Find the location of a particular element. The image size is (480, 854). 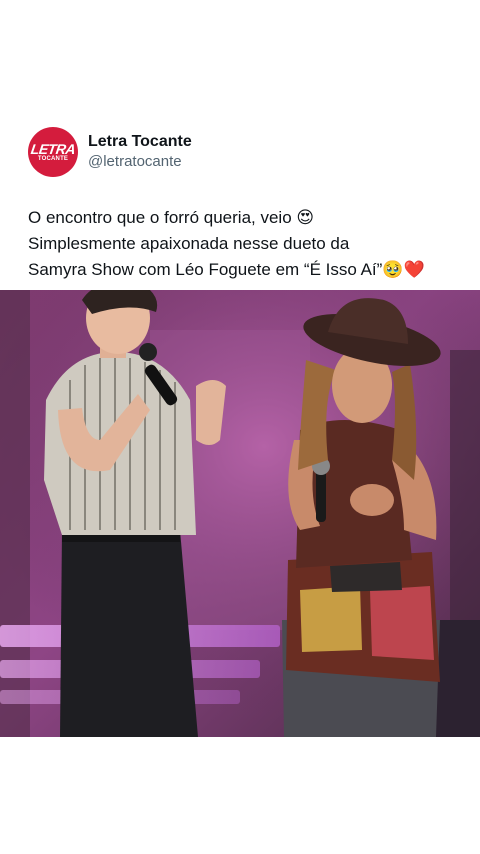

avatar-logo-text: LETRA is located at coordinates (53, 148).